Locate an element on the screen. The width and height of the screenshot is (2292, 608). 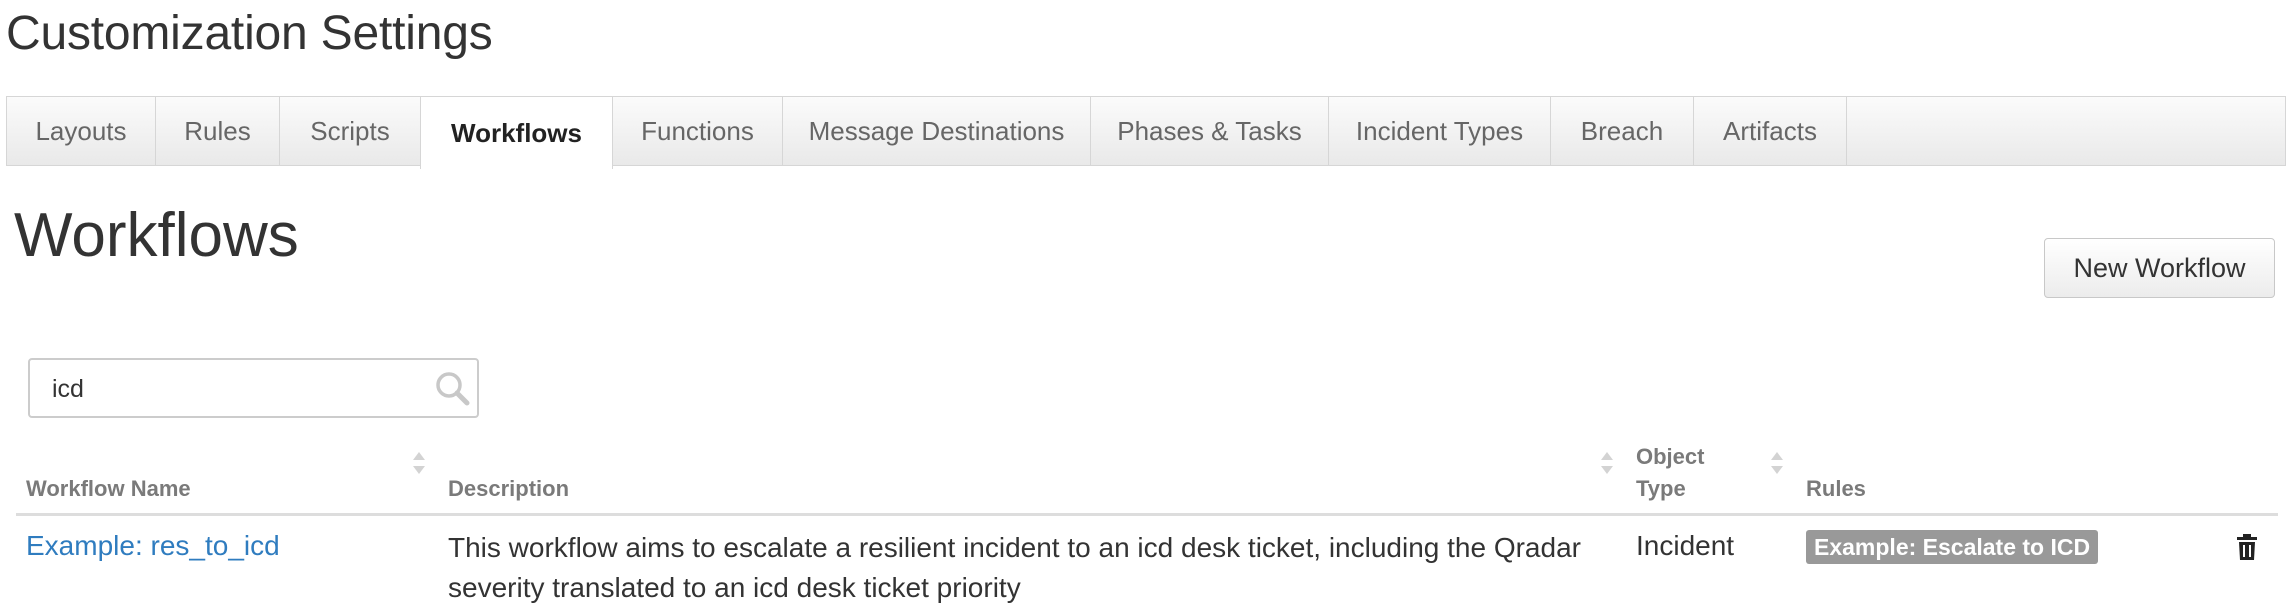
tab-breach: Breach is located at coordinates (1622, 131).